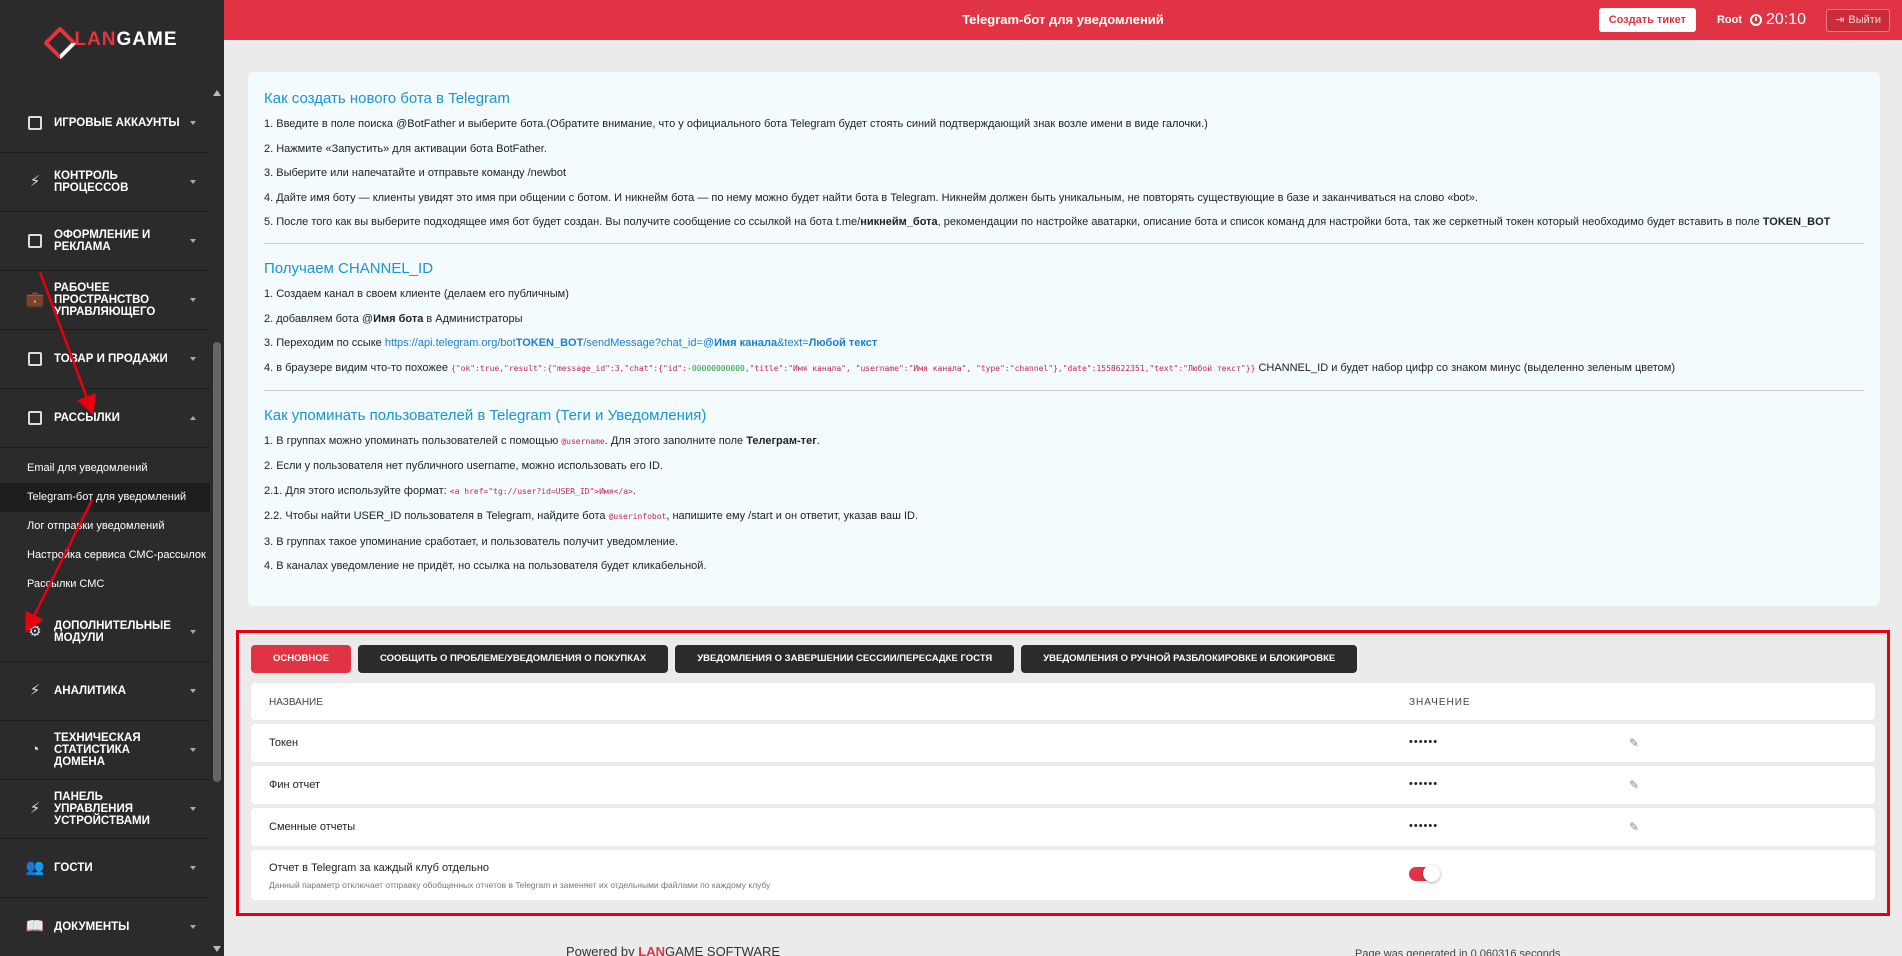  Describe the element at coordinates (1840, 20) in the screenshot. I see `logout-icon: ⇥` at that location.